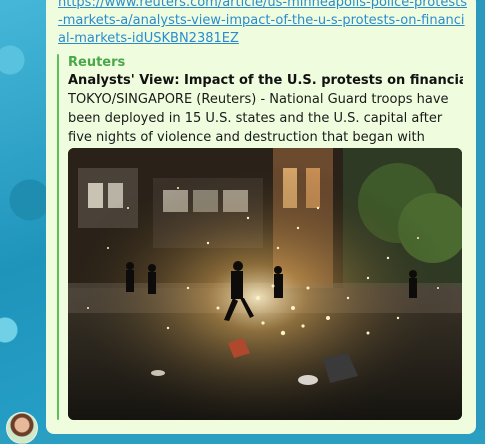  I want to click on wallpaper-right-edge, so click(480, 215).